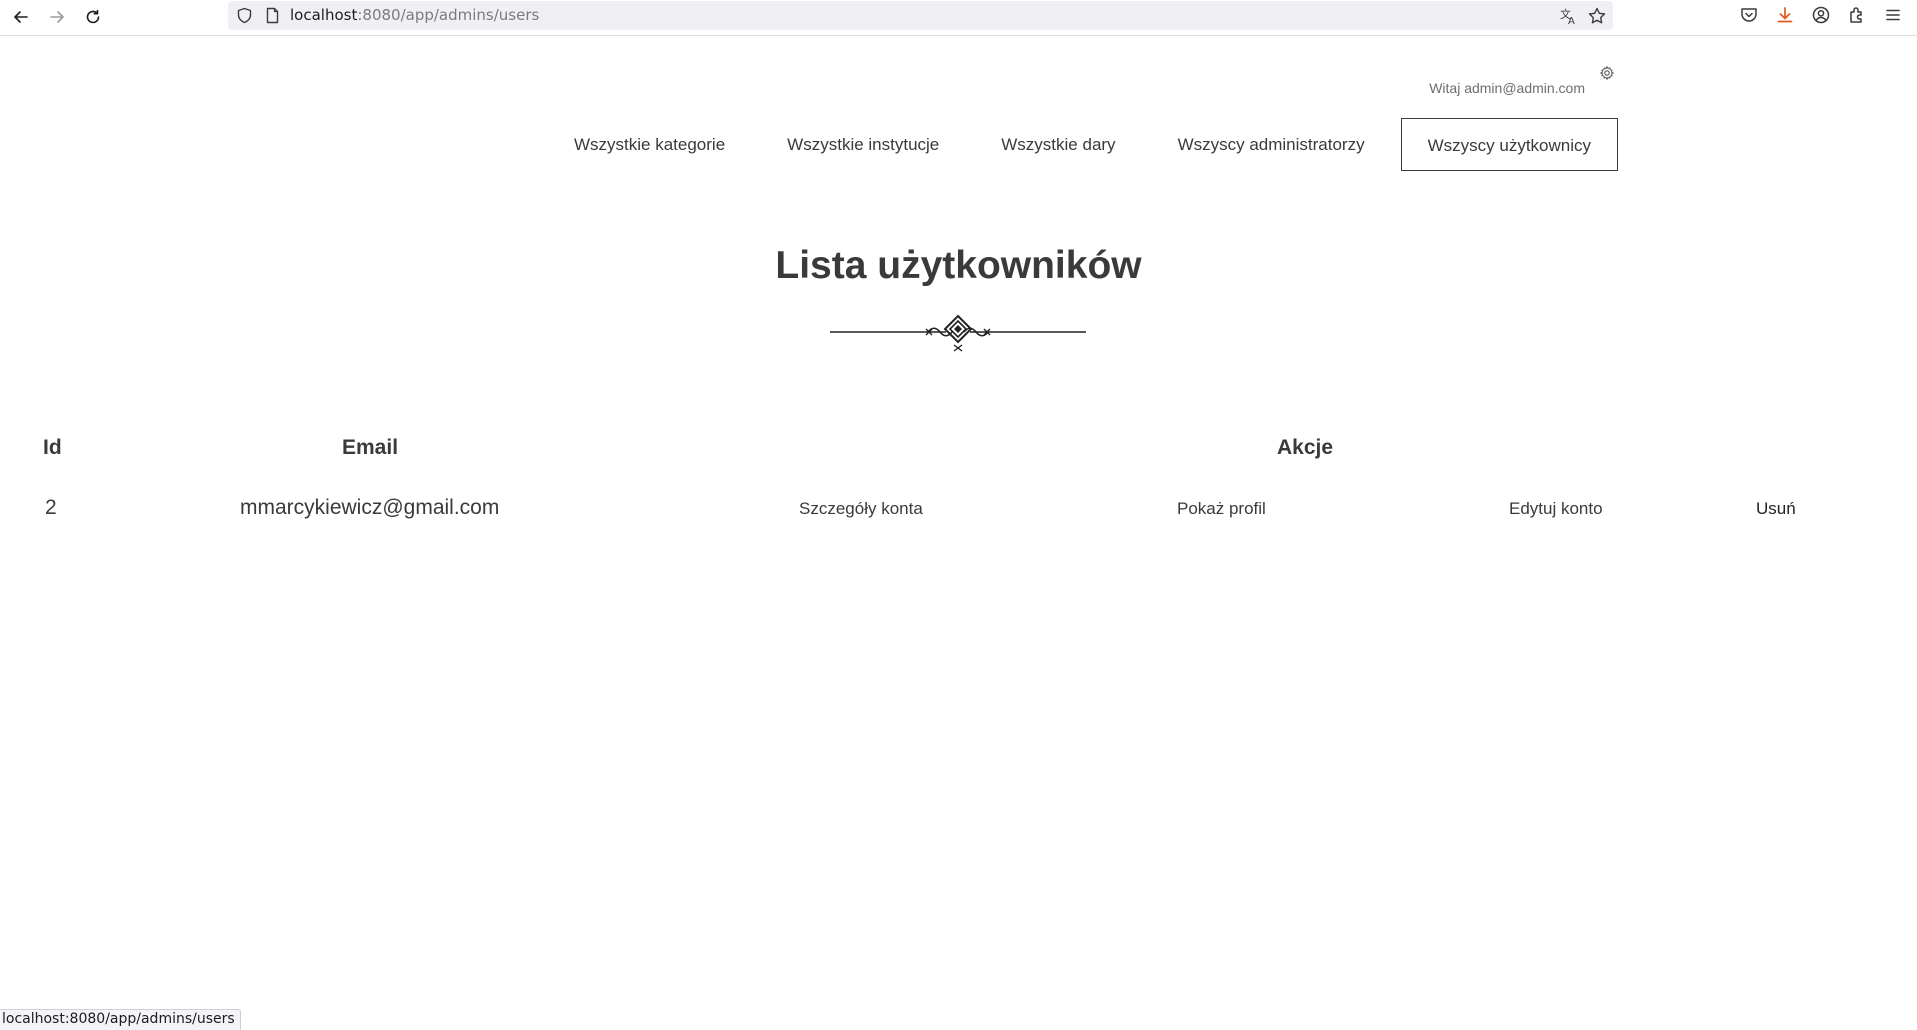 This screenshot has width=1917, height=1030. I want to click on page-title: Lista użytkowników, so click(958, 265).